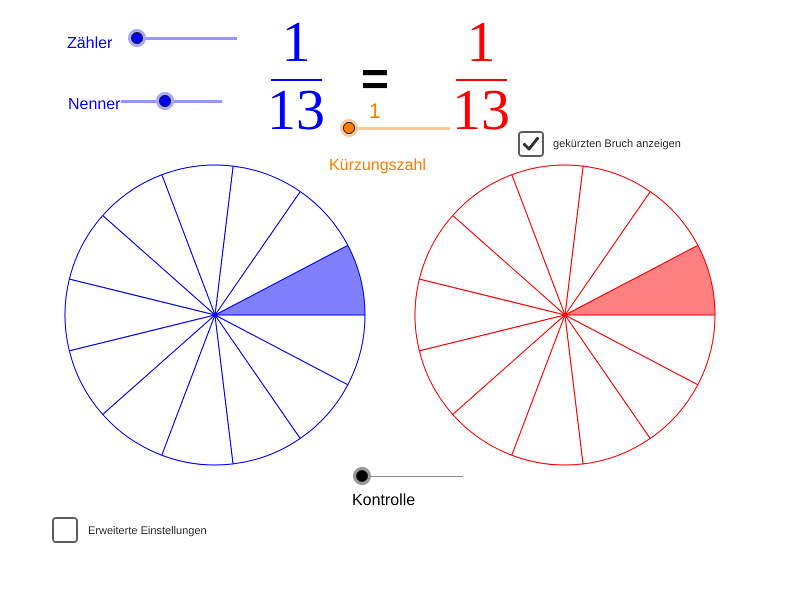 This screenshot has height=600, width=800. What do you see at coordinates (377, 166) in the screenshot?
I see `slider-label: Kürzungszahl` at bounding box center [377, 166].